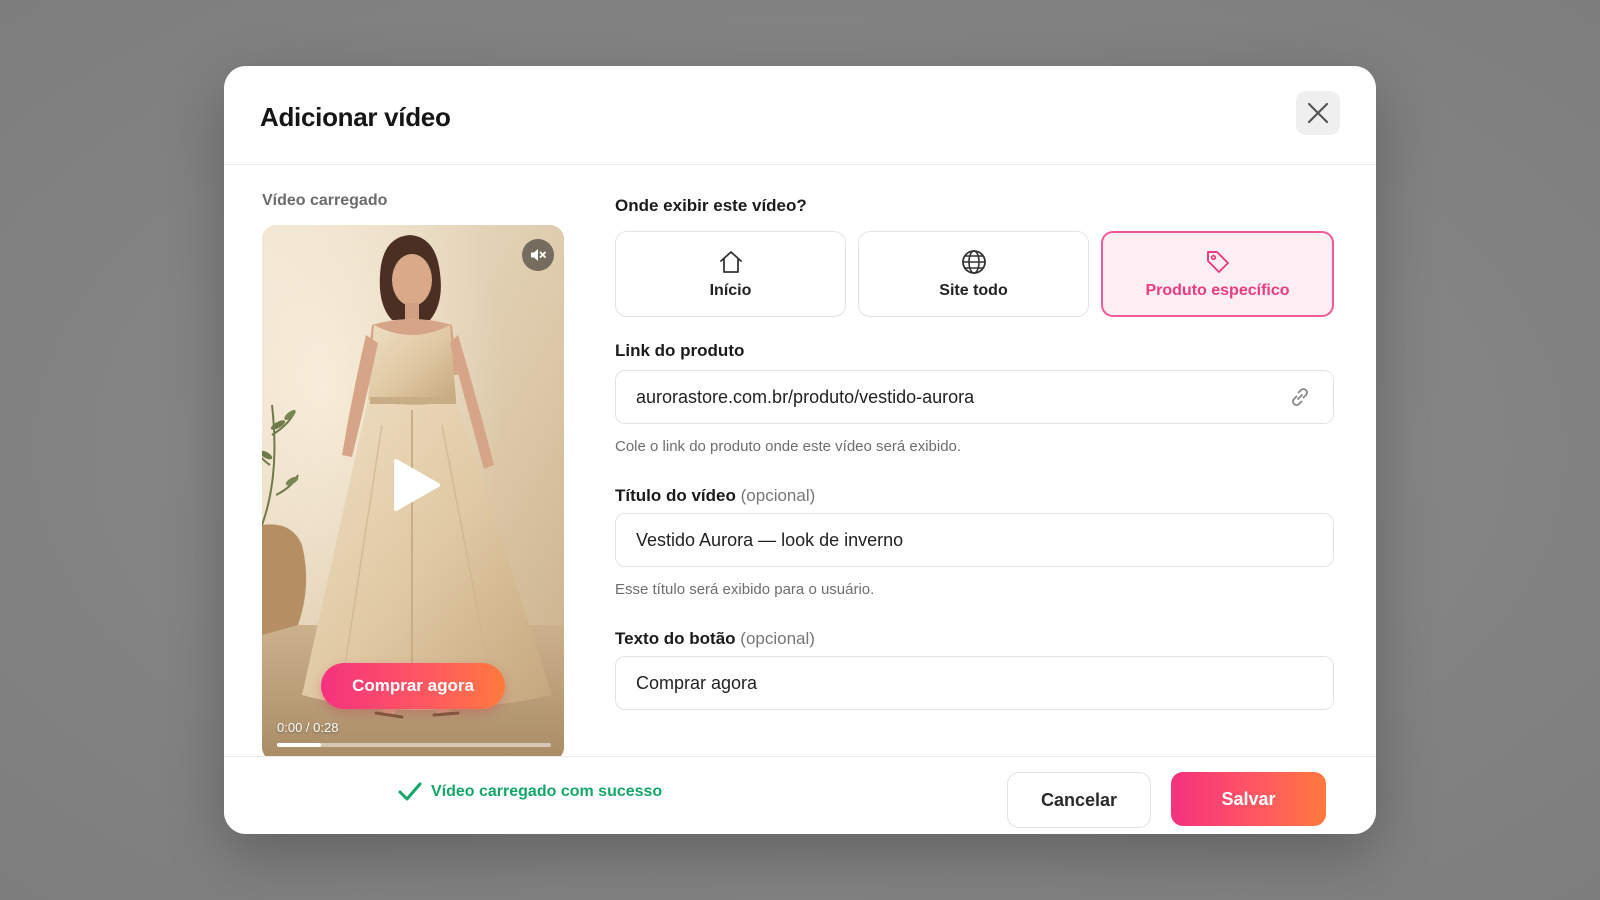  Describe the element at coordinates (308, 727) in the screenshot. I see `video-time: 0:00 / 0:28` at that location.